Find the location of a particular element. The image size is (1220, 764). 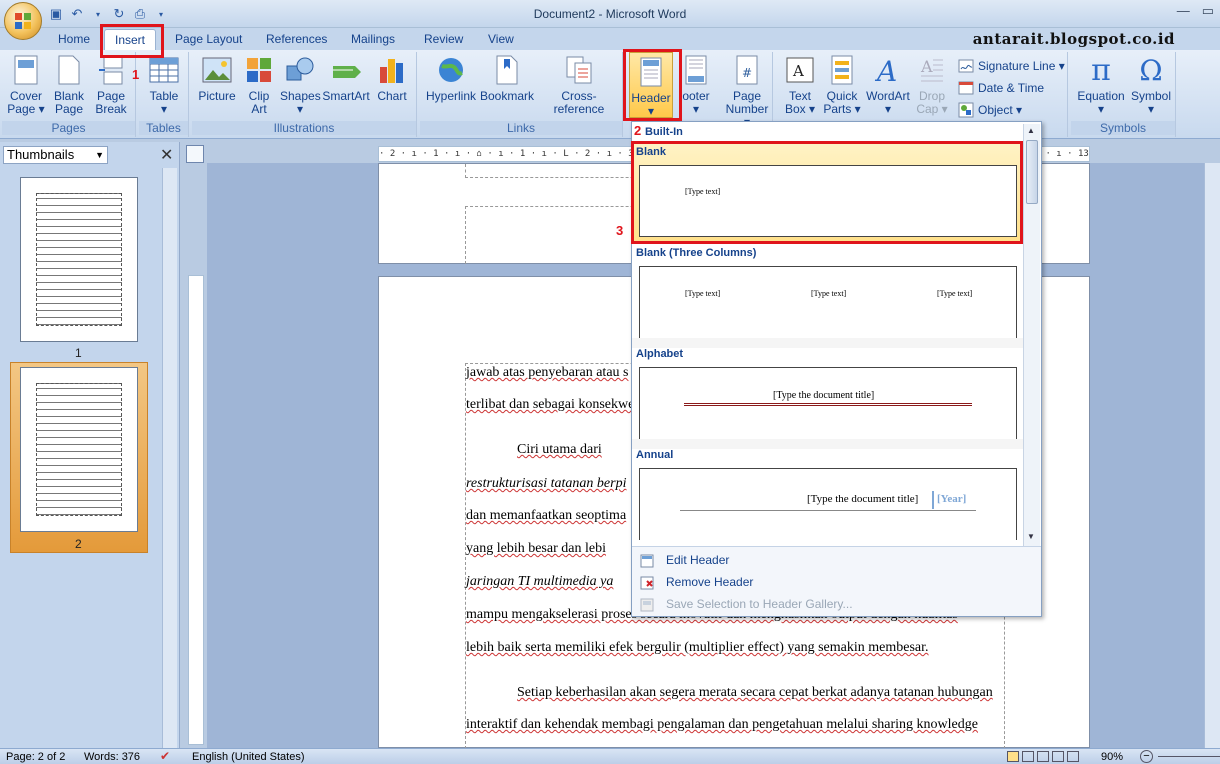

window-controls: — ▭ is located at coordinates (1195, 11).